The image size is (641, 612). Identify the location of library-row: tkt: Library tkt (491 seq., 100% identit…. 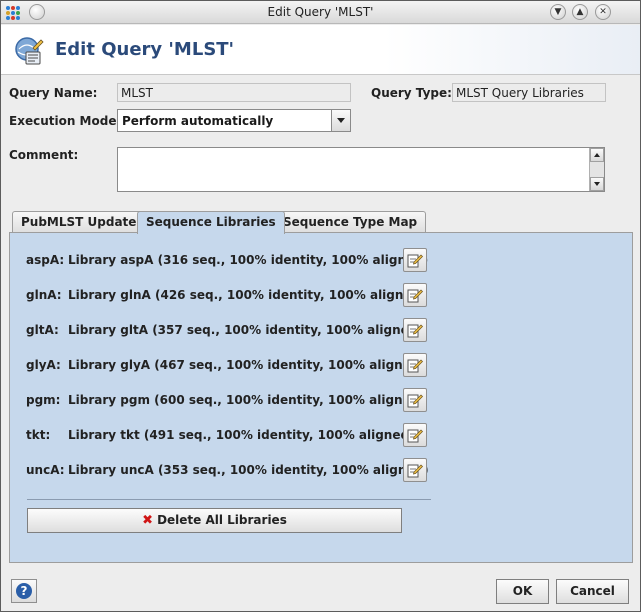
(231, 435).